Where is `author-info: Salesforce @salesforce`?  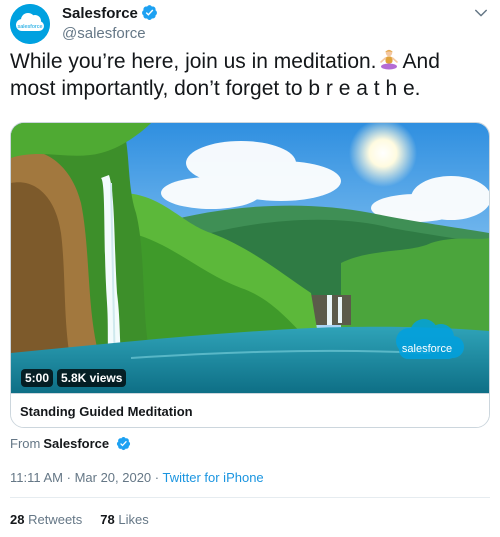
author-info: Salesforce @salesforce is located at coordinates (110, 24).